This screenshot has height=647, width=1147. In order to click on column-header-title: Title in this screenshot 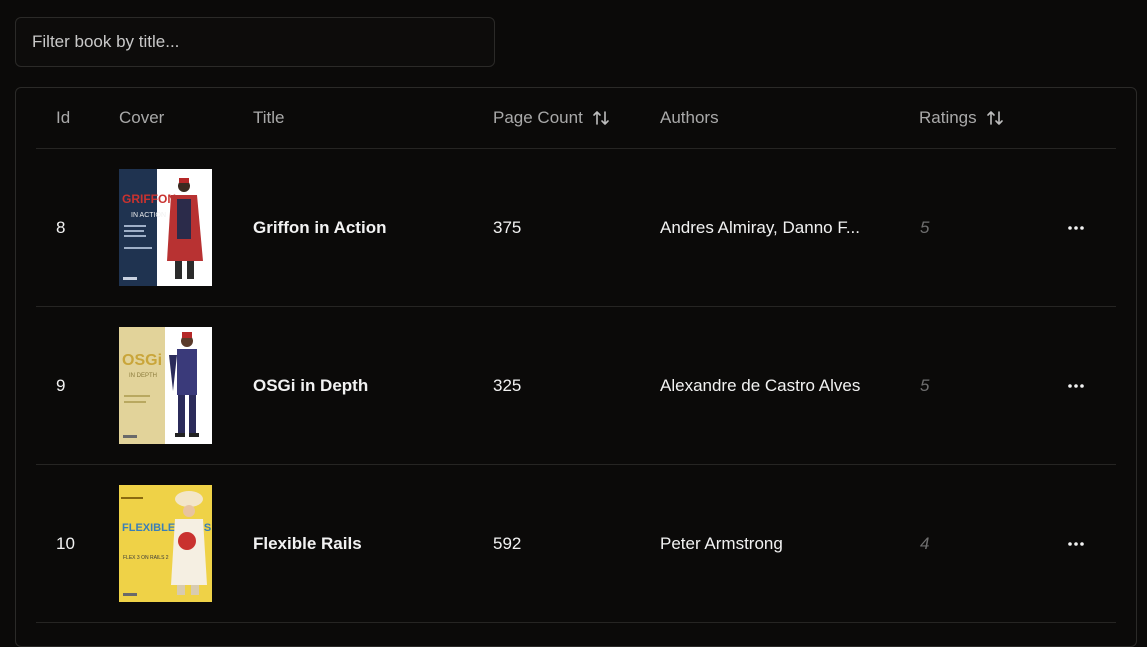, I will do `click(269, 118)`.